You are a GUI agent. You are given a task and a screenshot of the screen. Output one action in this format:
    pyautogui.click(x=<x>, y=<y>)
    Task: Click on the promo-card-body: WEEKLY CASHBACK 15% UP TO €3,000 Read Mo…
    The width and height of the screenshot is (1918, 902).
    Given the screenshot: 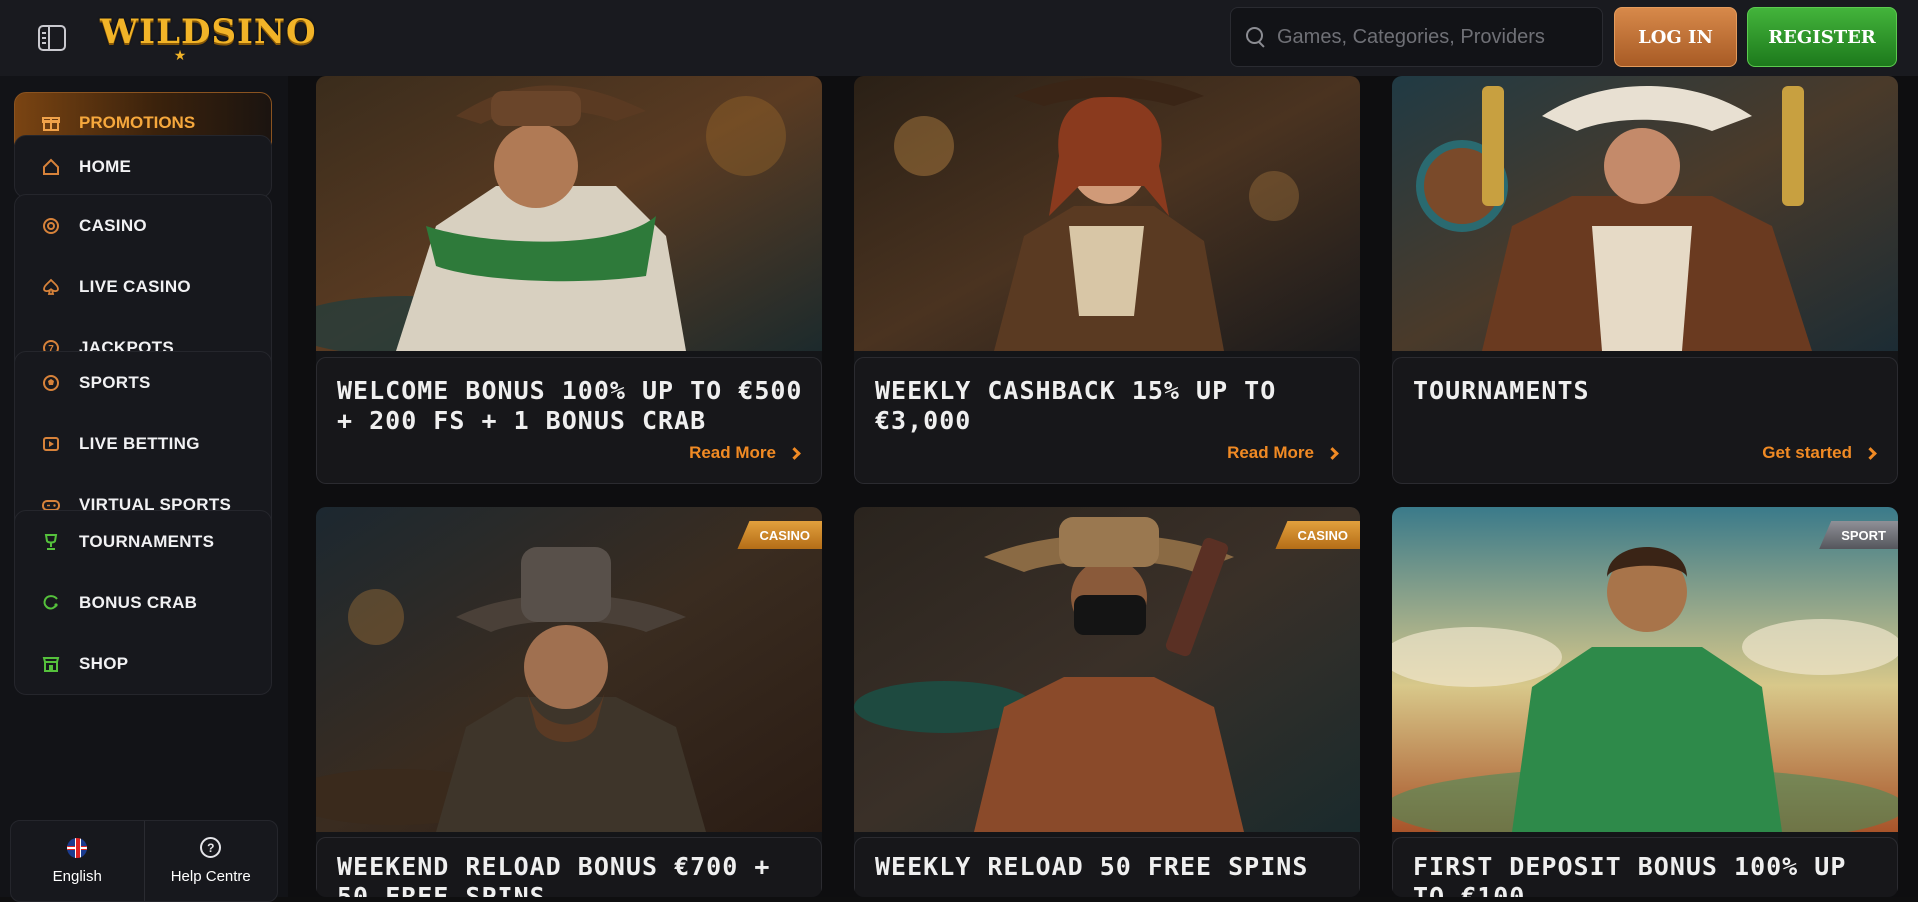 What is the action you would take?
    pyautogui.click(x=1107, y=420)
    